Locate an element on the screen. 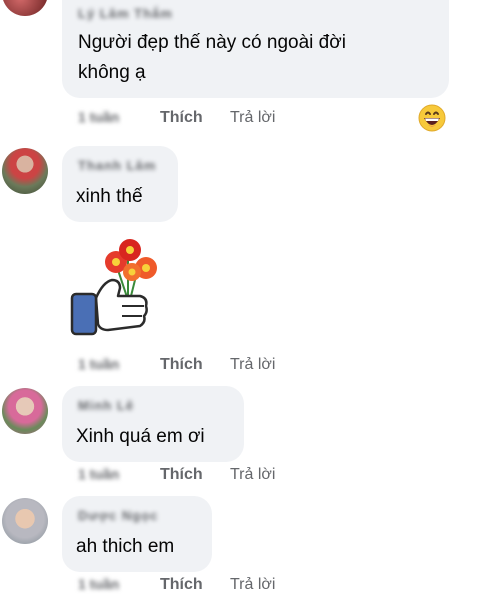 The width and height of the screenshot is (499, 602). thumbs-up-flowers-sticker is located at coordinates (113, 287).